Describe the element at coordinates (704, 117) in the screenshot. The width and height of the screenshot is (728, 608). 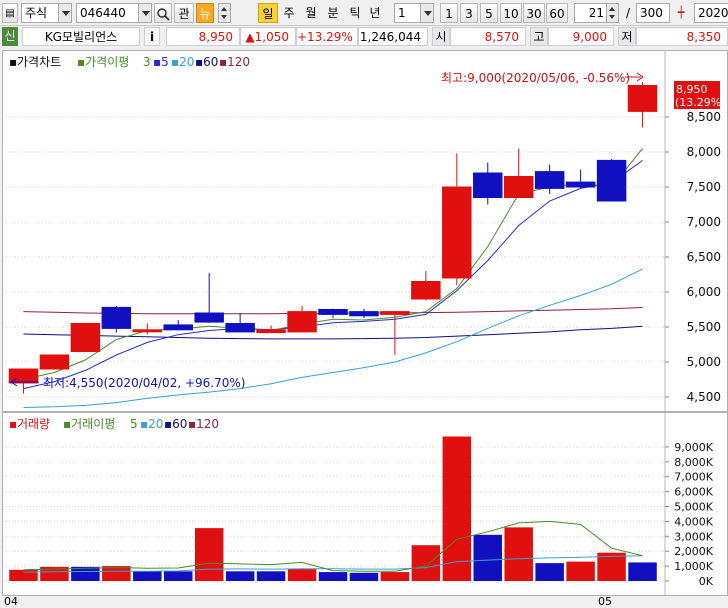
I see `price-axis-tick-label: 8,500` at that location.